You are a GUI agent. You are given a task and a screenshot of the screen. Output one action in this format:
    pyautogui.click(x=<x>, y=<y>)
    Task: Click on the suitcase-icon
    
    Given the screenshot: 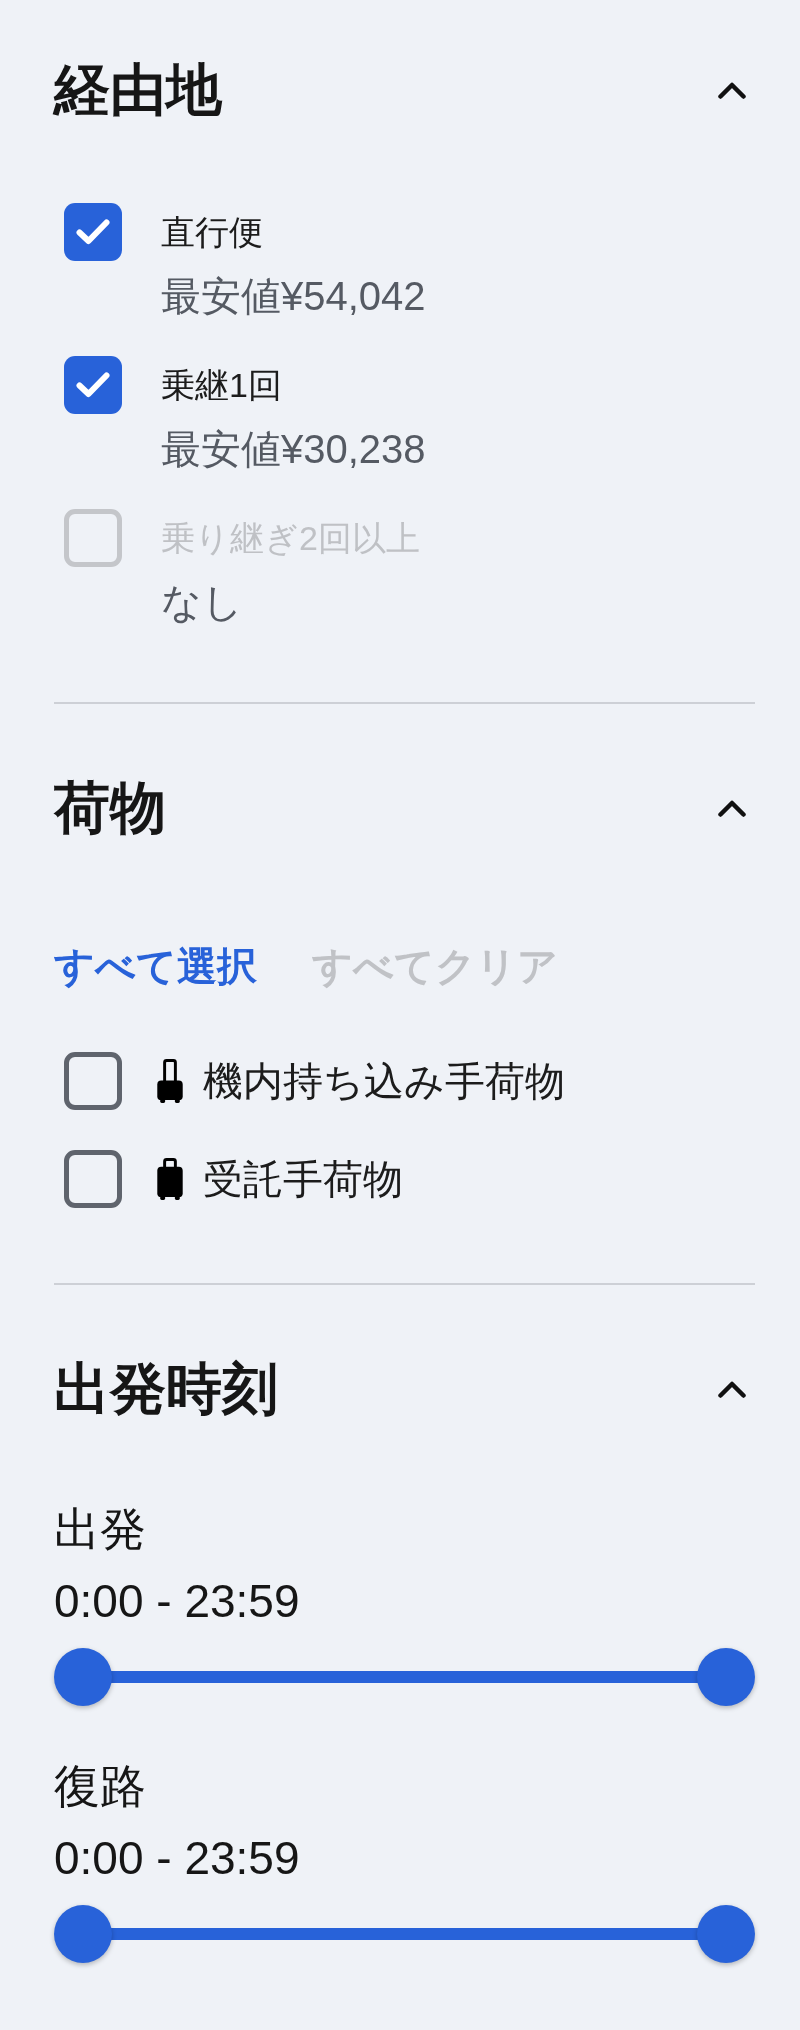 What is the action you would take?
    pyautogui.click(x=170, y=1179)
    